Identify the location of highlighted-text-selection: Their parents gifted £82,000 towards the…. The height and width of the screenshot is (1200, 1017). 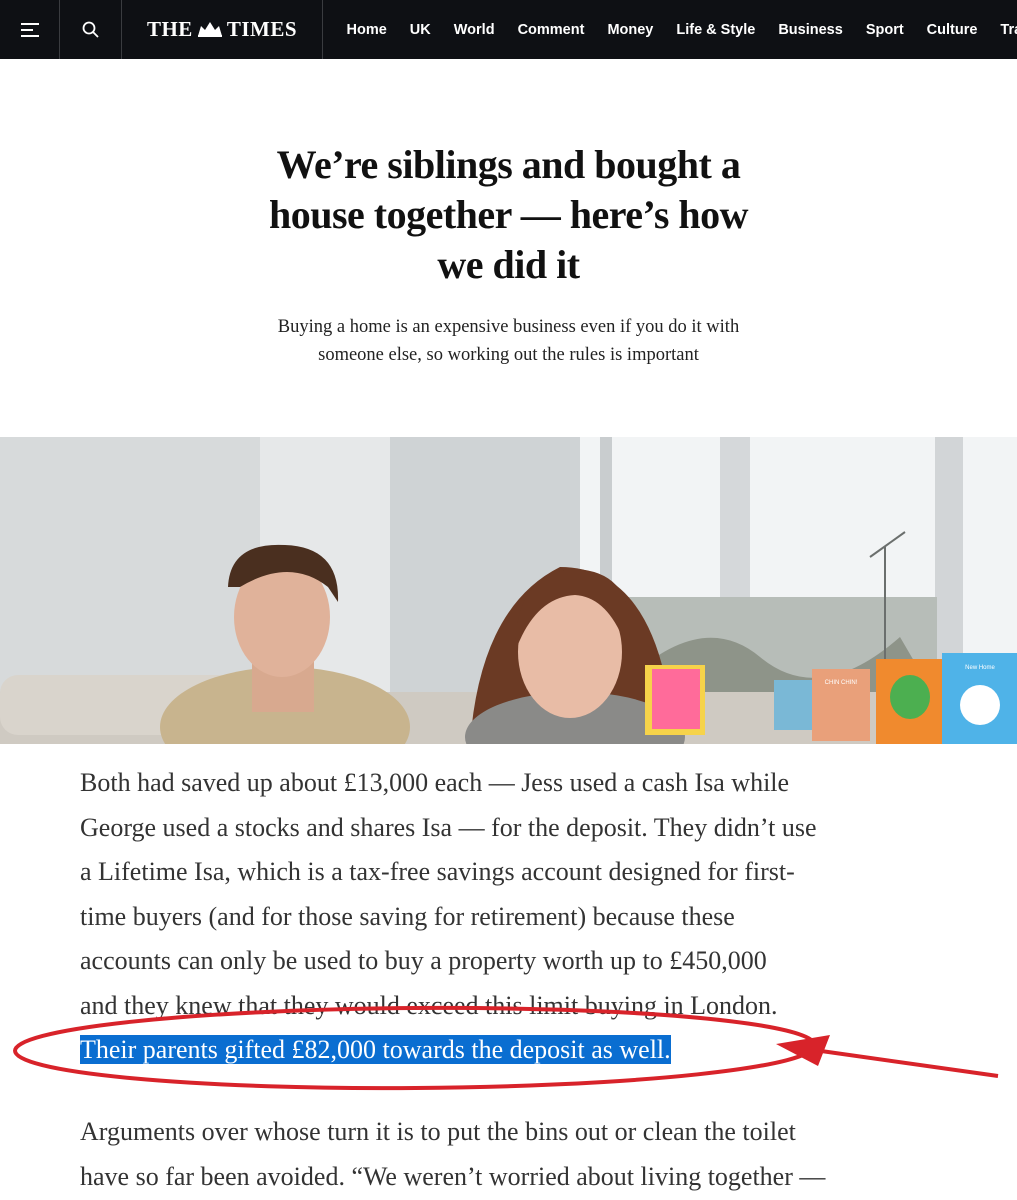
(375, 1049).